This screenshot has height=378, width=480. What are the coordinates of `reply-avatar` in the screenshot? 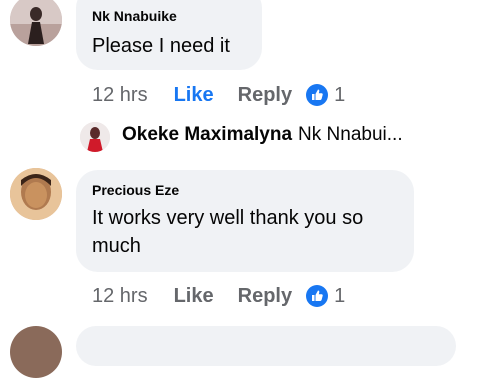 It's located at (95, 137).